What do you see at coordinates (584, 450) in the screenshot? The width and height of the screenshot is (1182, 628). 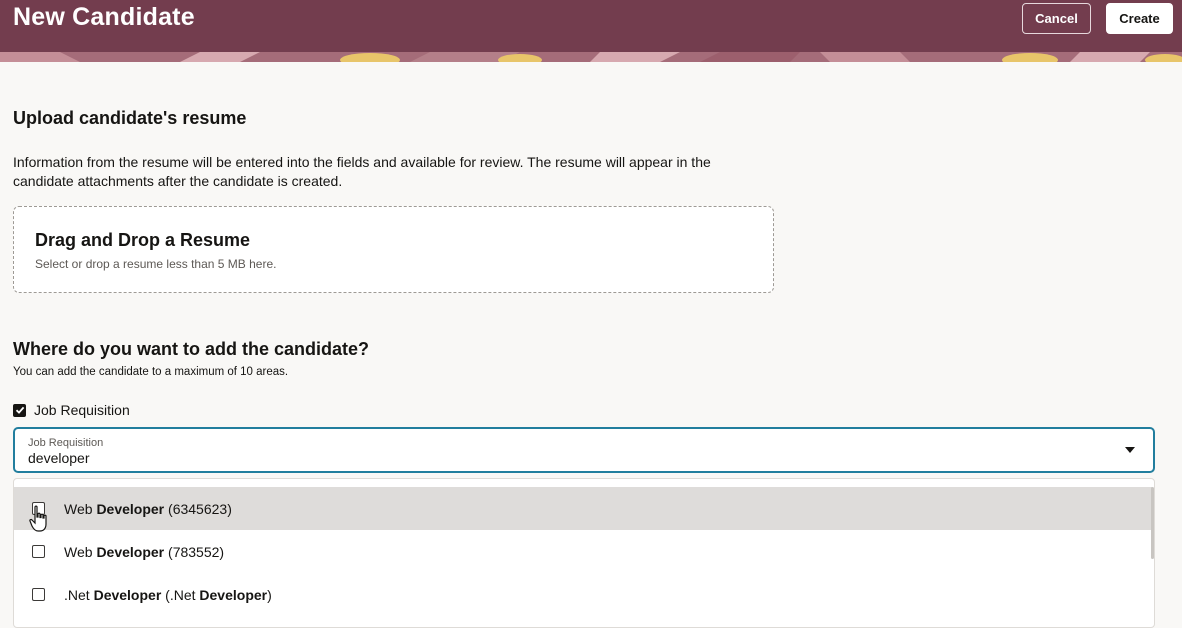 I see `job-requisition-combobox: Job Requisition developer` at bounding box center [584, 450].